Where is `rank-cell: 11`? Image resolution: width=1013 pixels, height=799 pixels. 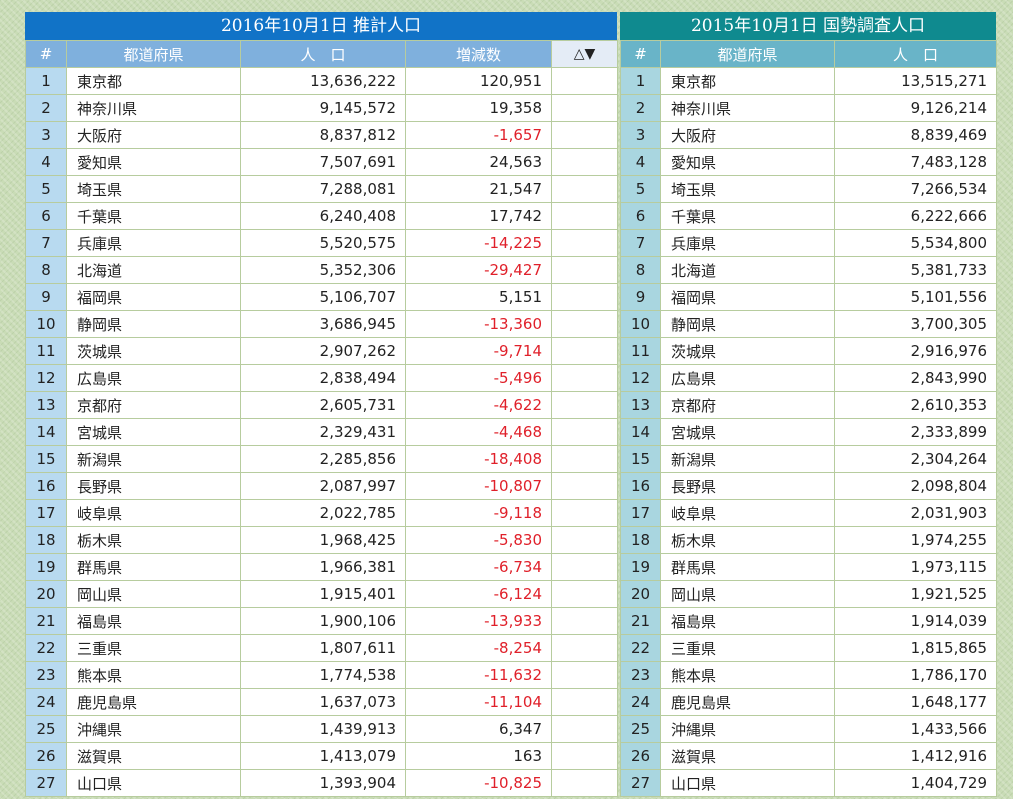
rank-cell: 11 is located at coordinates (640, 351).